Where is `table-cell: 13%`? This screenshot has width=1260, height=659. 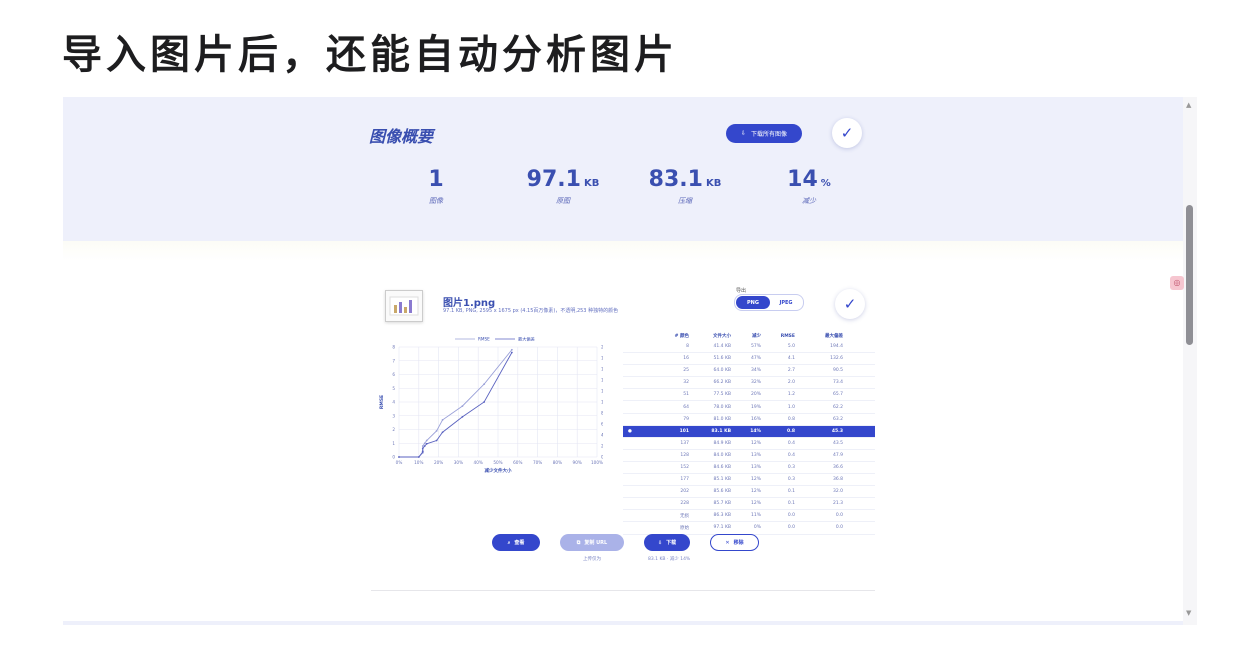 table-cell: 13% is located at coordinates (755, 467).